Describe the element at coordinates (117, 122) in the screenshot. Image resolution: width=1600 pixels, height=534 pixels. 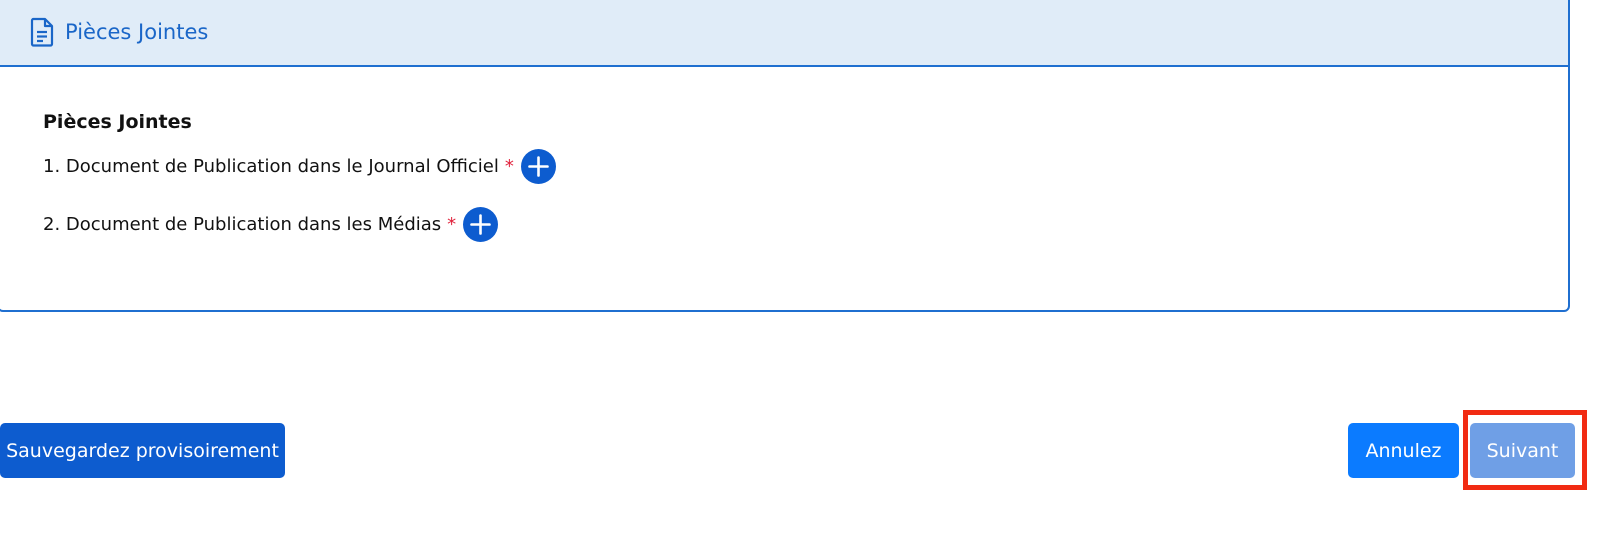
I see `section-title: Pièces Jointes` at that location.